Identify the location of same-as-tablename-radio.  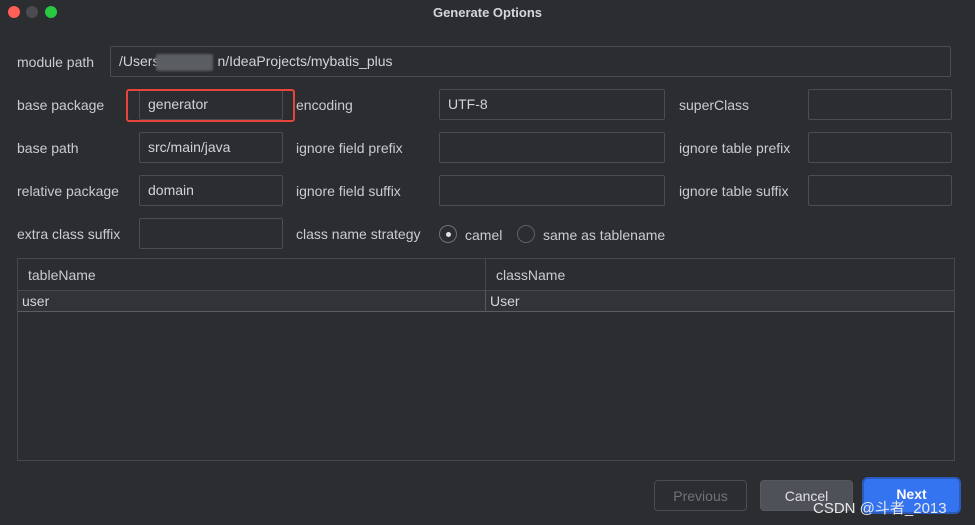
(526, 234).